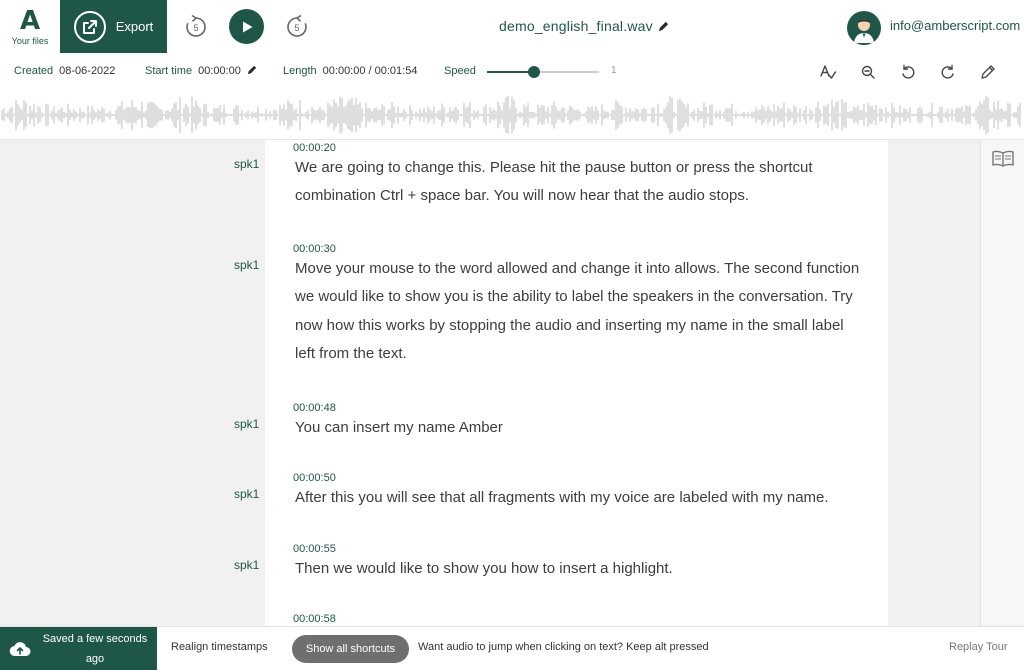 The height and width of the screenshot is (670, 1024). I want to click on forward-seconds: 5, so click(296, 28).